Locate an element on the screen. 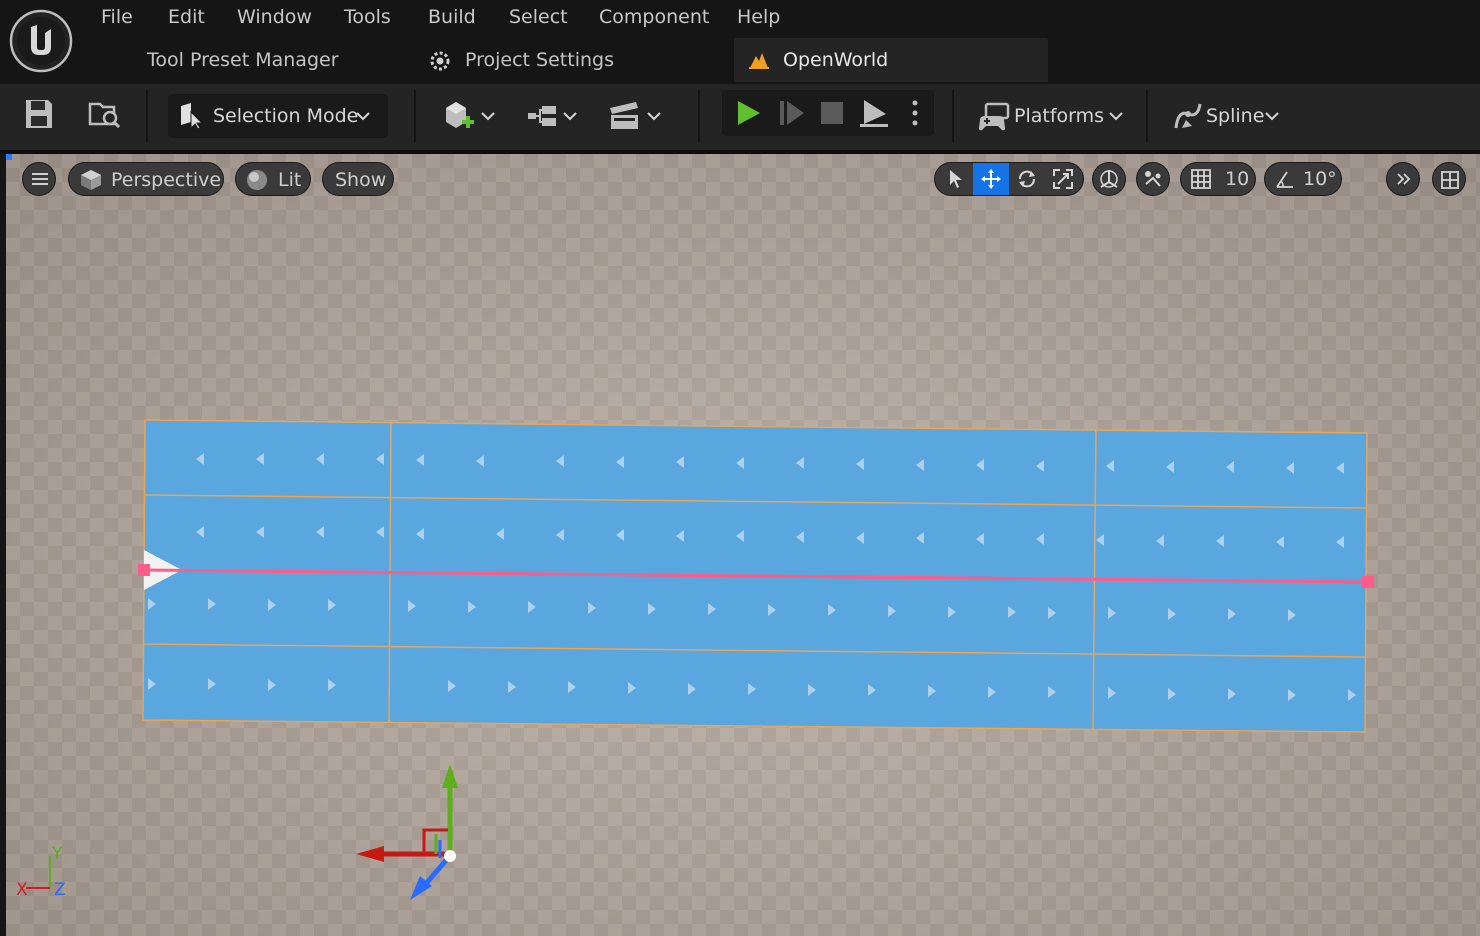 Image resolution: width=1480 pixels, height=936 pixels. grid-snap-button: 10 is located at coordinates (1218, 179).